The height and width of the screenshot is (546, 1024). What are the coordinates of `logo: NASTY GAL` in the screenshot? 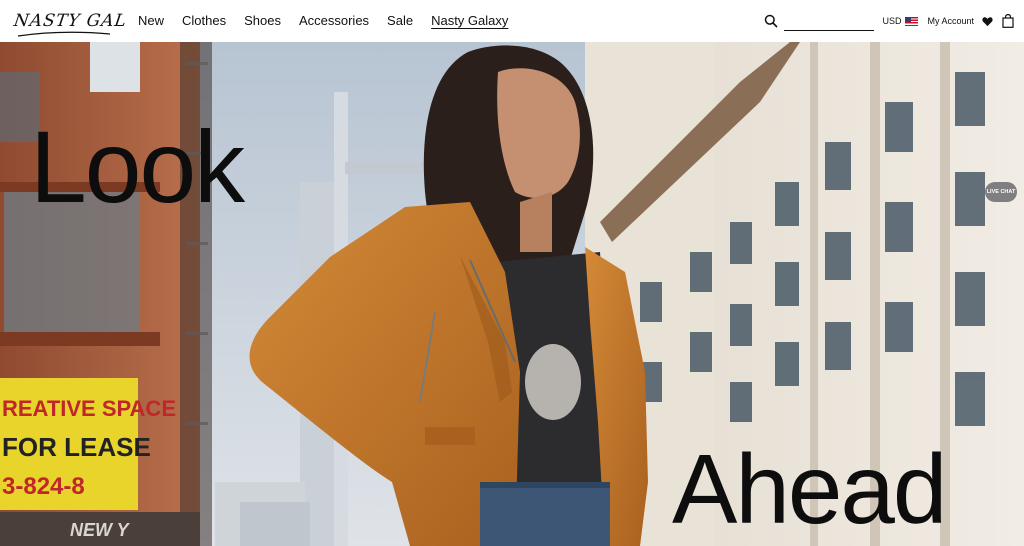 It's located at (70, 21).